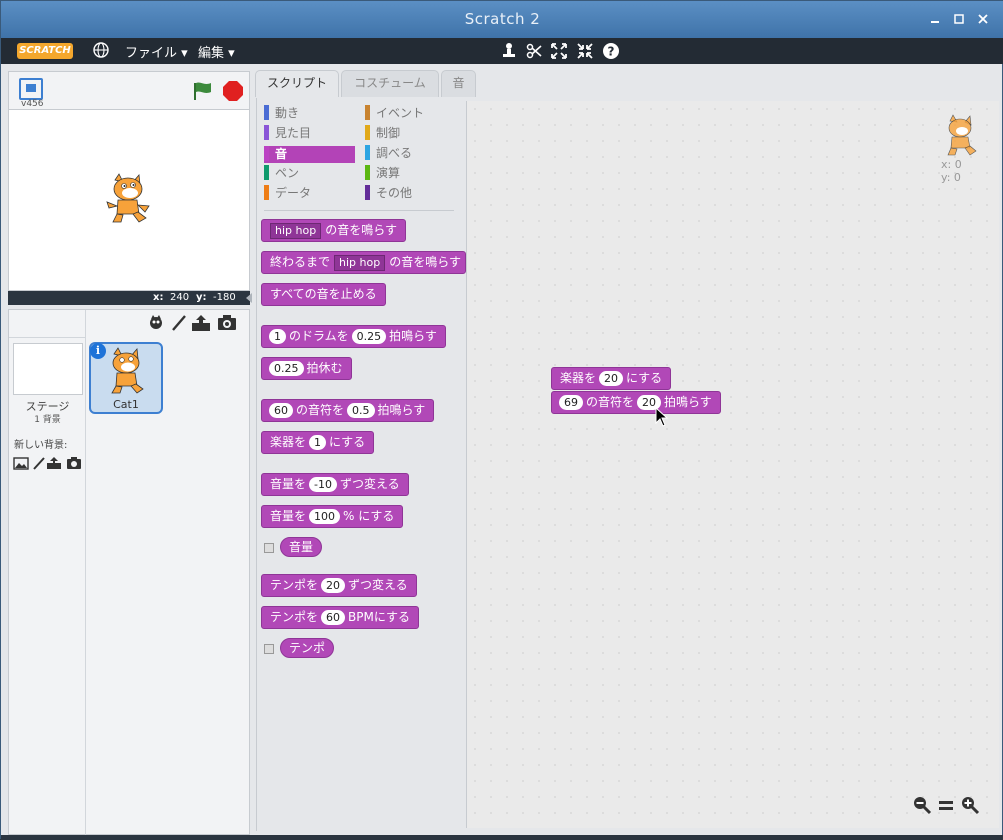 The image size is (1003, 840). What do you see at coordinates (101, 51) in the screenshot?
I see `globe-icon` at bounding box center [101, 51].